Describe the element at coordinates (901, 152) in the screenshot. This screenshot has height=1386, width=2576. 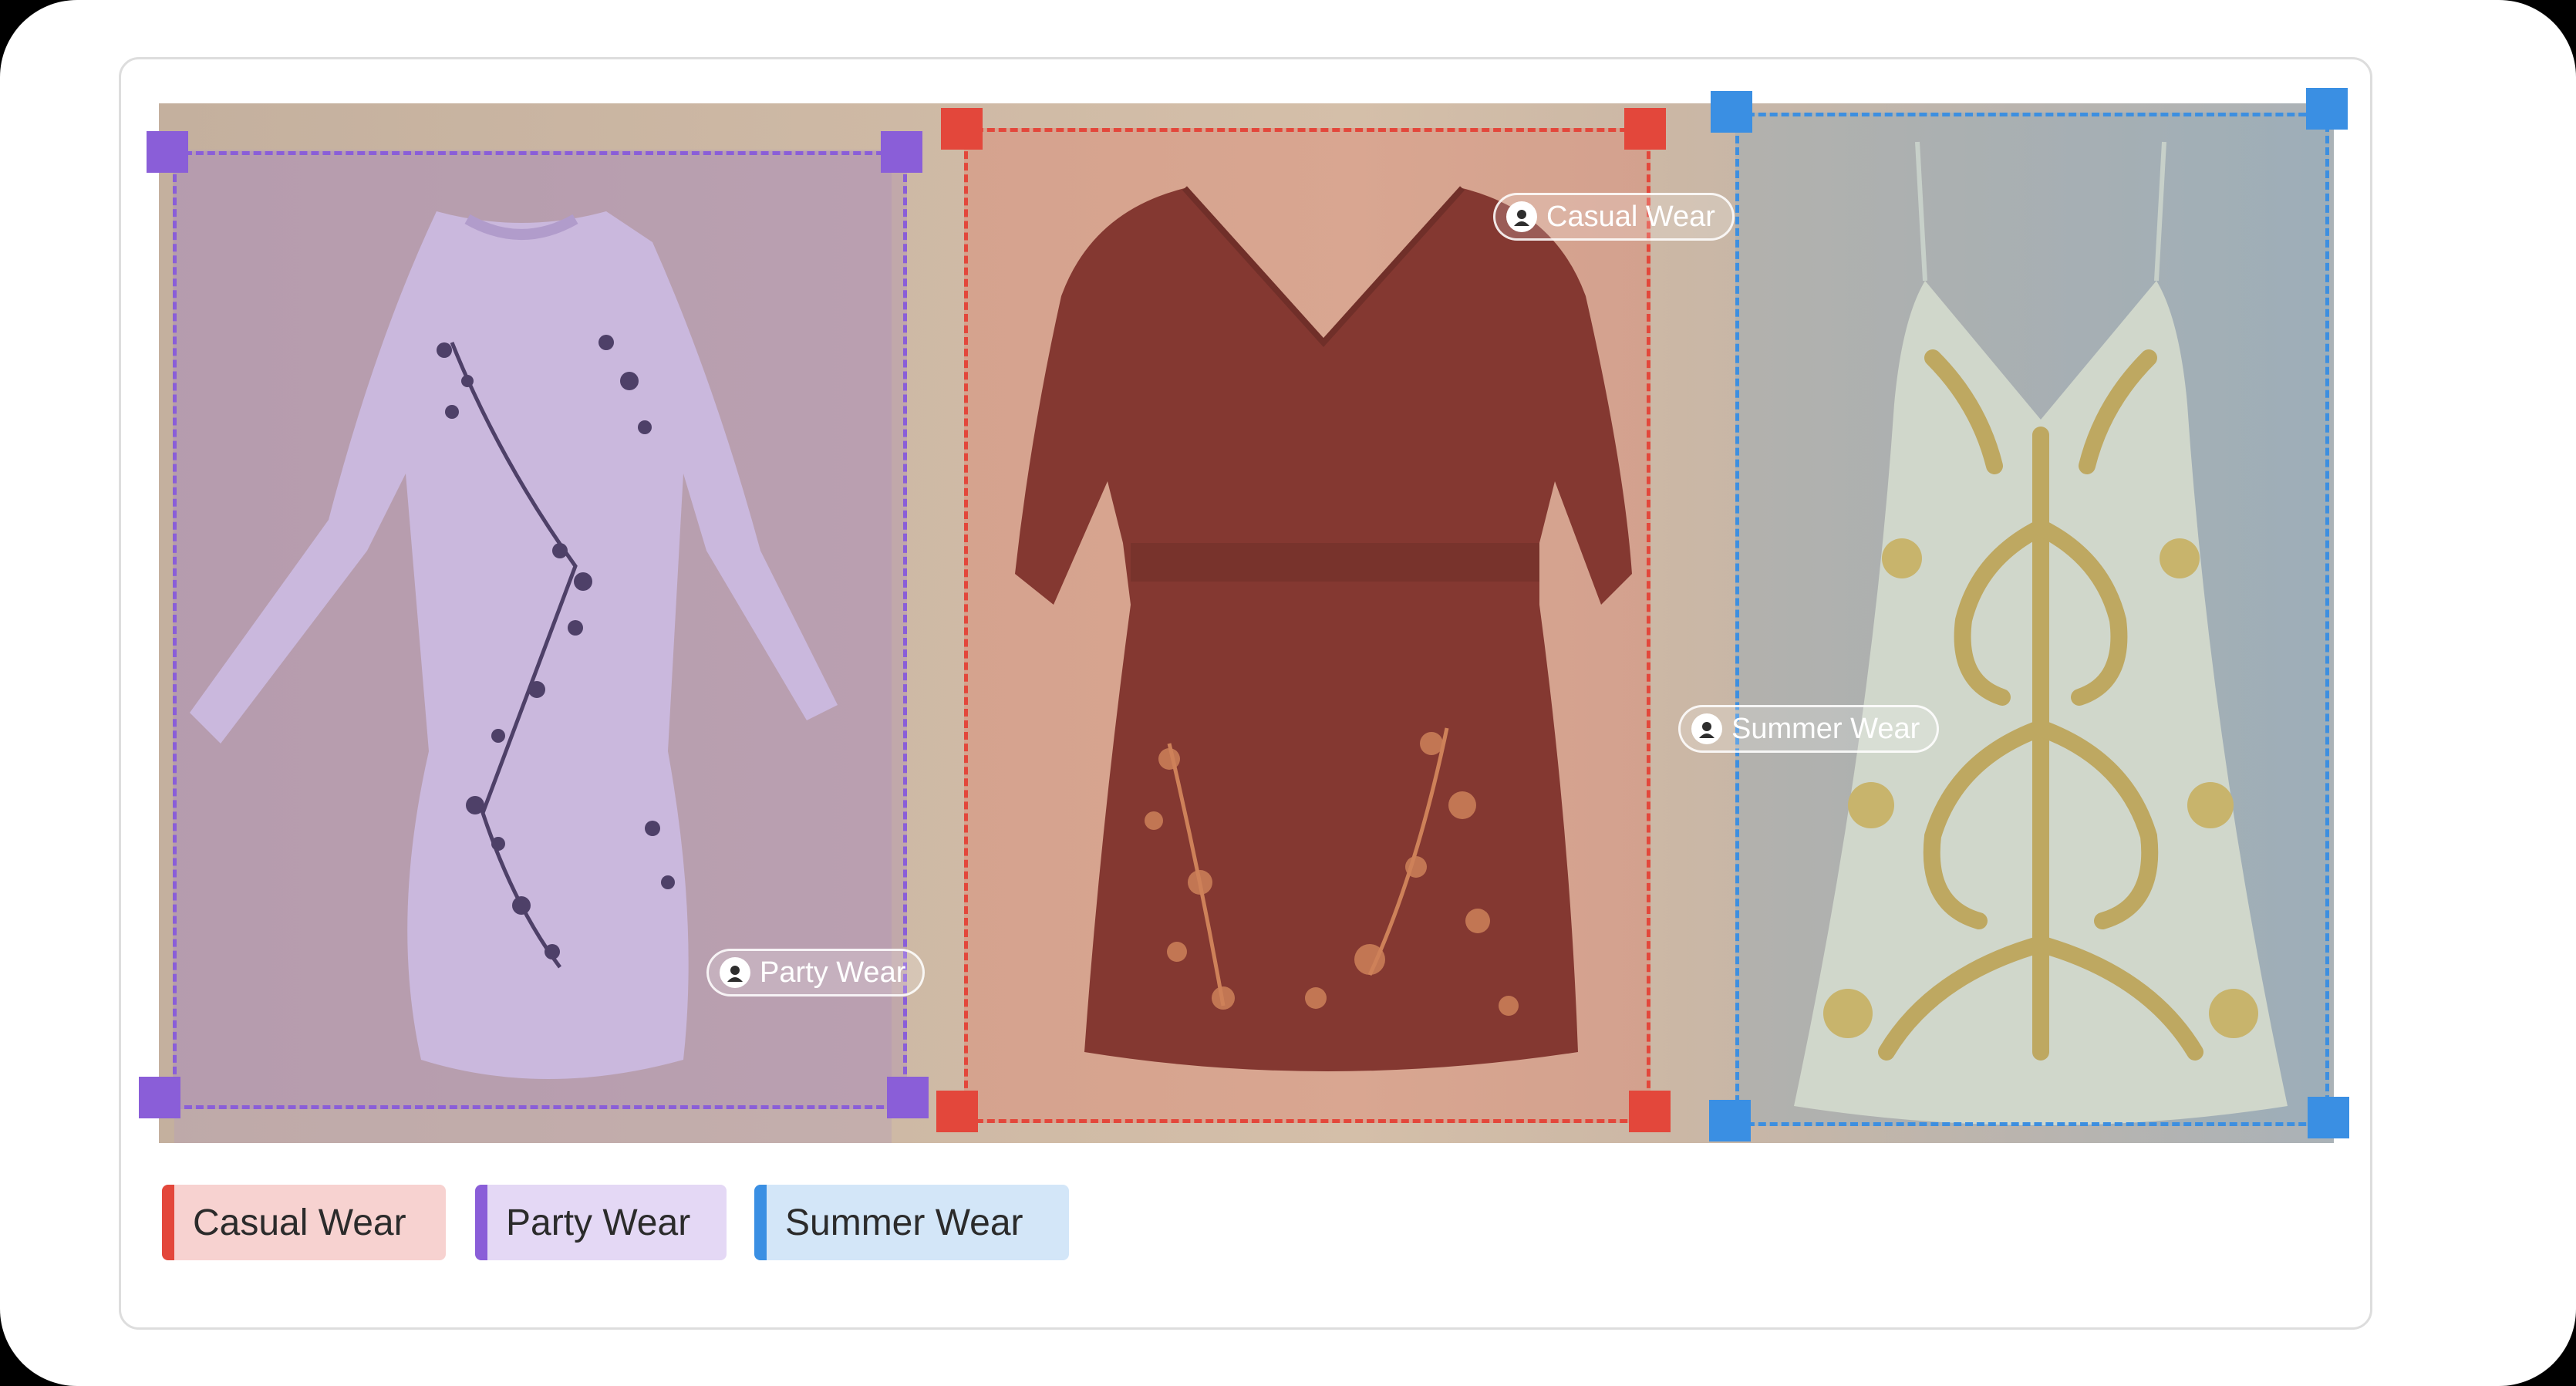
I see `party-region-handle-top-right` at that location.